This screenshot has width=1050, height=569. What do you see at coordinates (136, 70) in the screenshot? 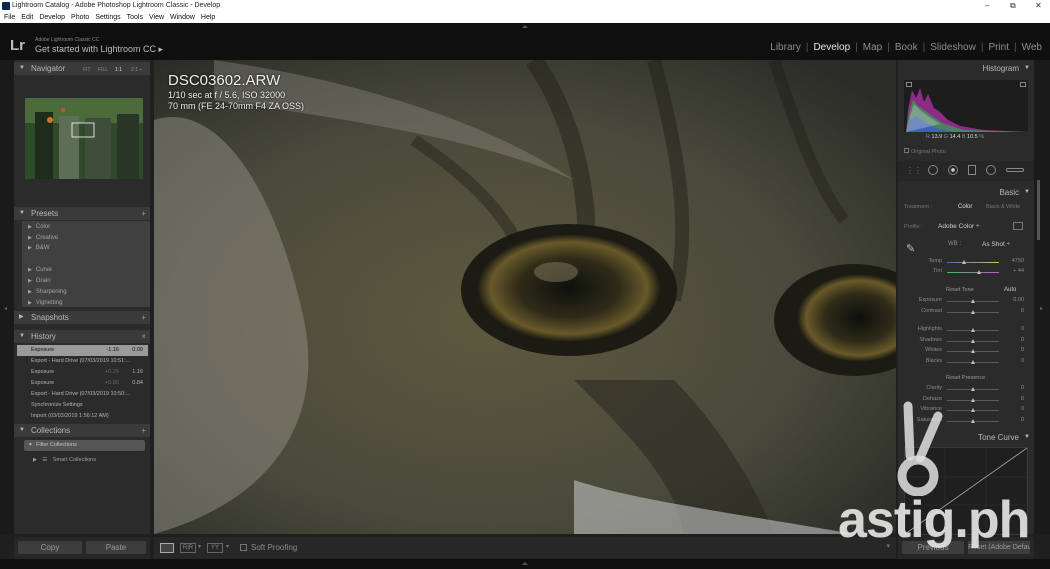
I see `zoom-2-1: 2:1 ÷` at bounding box center [136, 70].